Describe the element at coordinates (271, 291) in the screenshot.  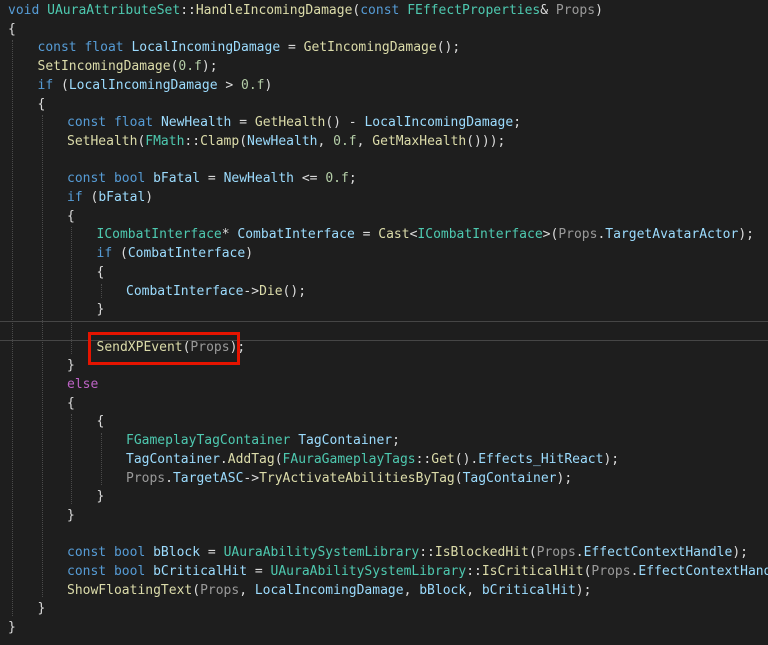
I see `code-token: Die` at that location.